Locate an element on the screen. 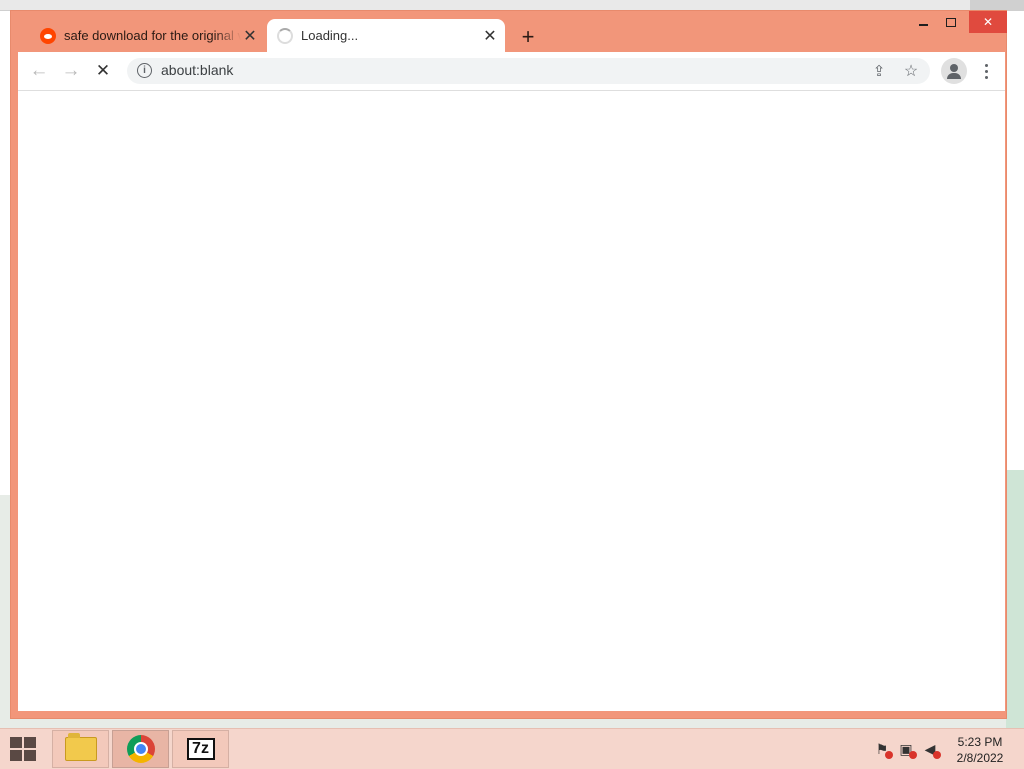 This screenshot has height=769, width=1024. arrow-right-icon: → is located at coordinates (71, 70).